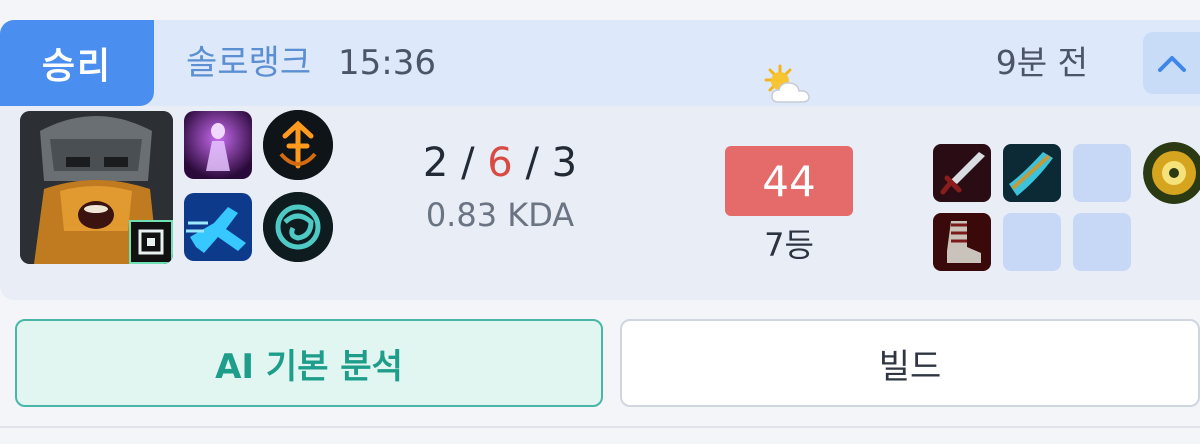 This screenshot has height=444, width=1200. What do you see at coordinates (1171, 173) in the screenshot?
I see `trinket-ward-icon` at bounding box center [1171, 173].